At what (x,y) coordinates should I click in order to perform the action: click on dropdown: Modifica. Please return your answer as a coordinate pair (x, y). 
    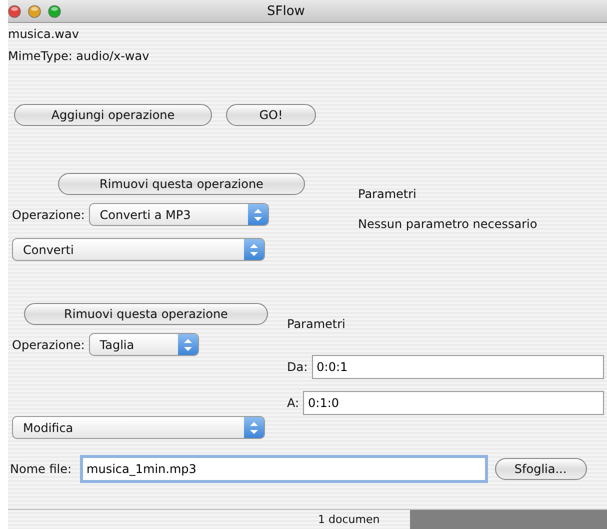
    Looking at the image, I should click on (138, 427).